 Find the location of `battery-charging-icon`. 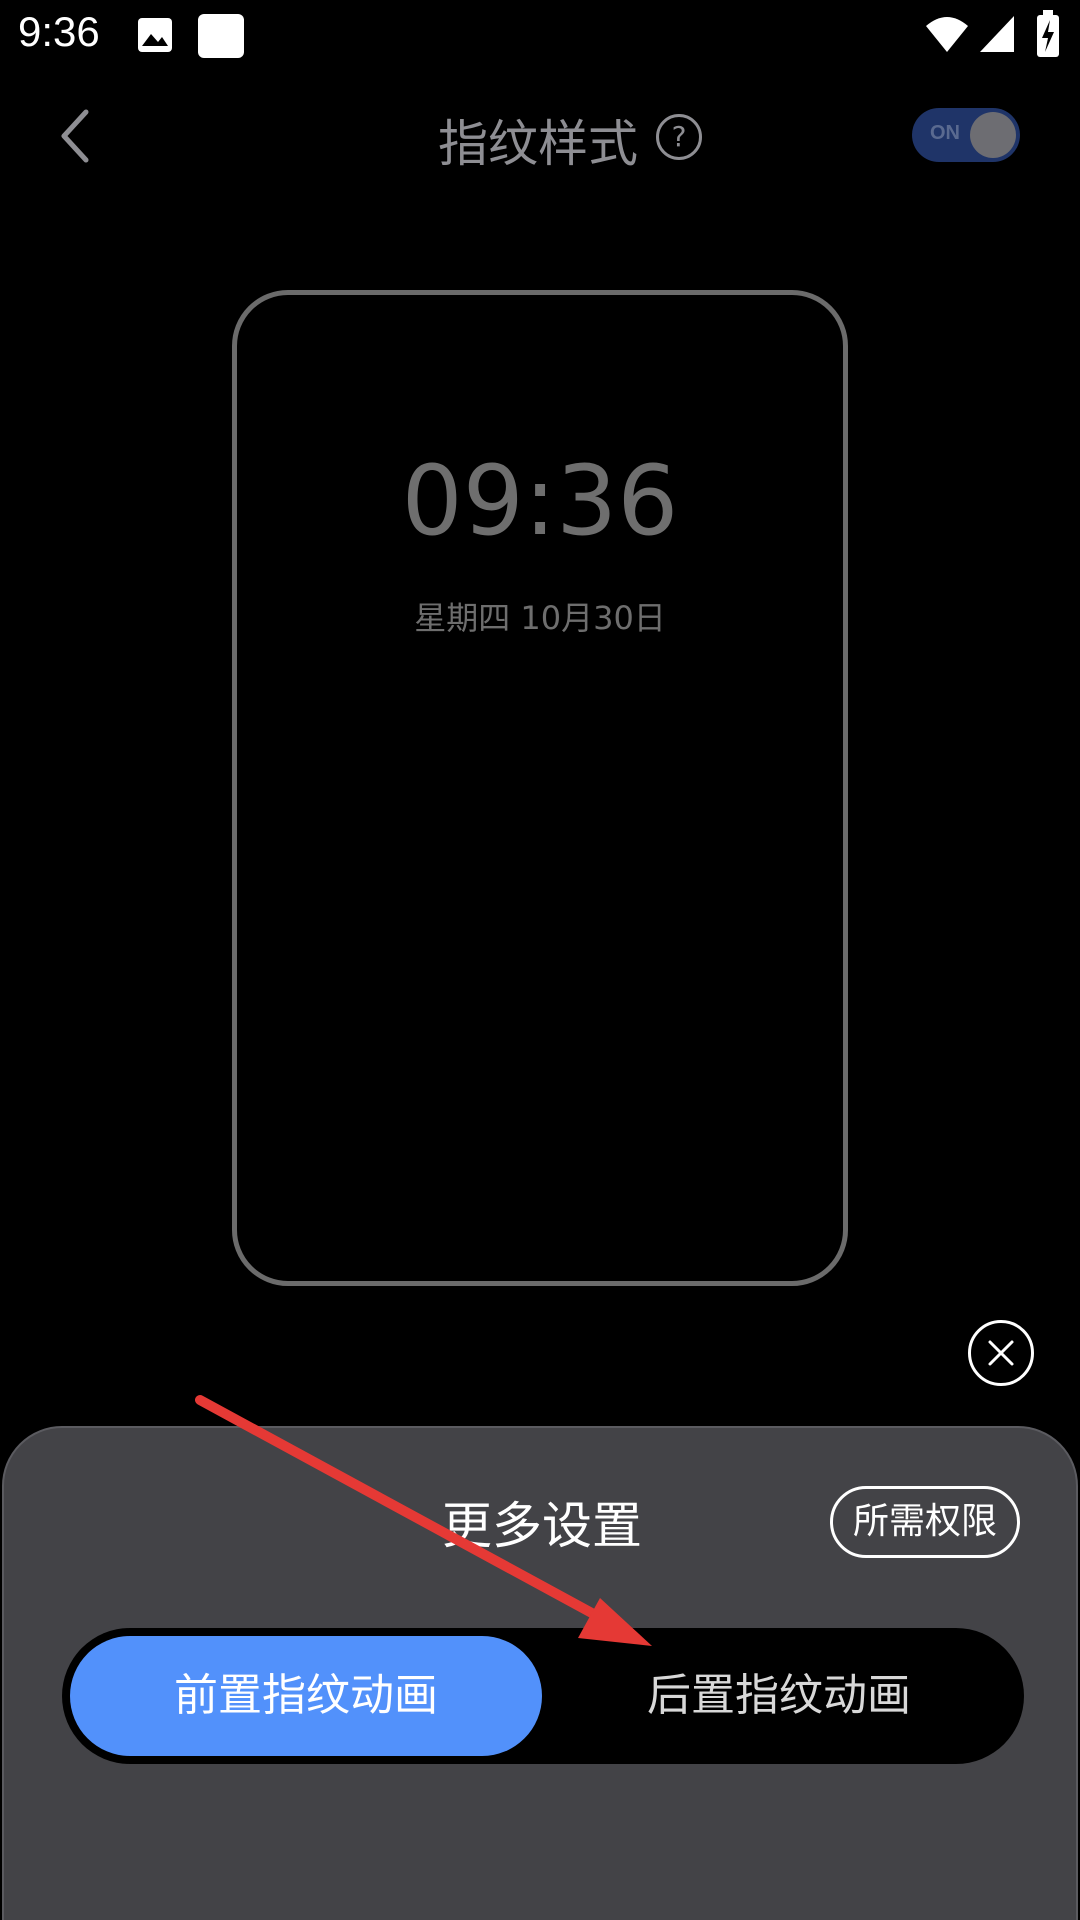

battery-charging-icon is located at coordinates (1048, 33).